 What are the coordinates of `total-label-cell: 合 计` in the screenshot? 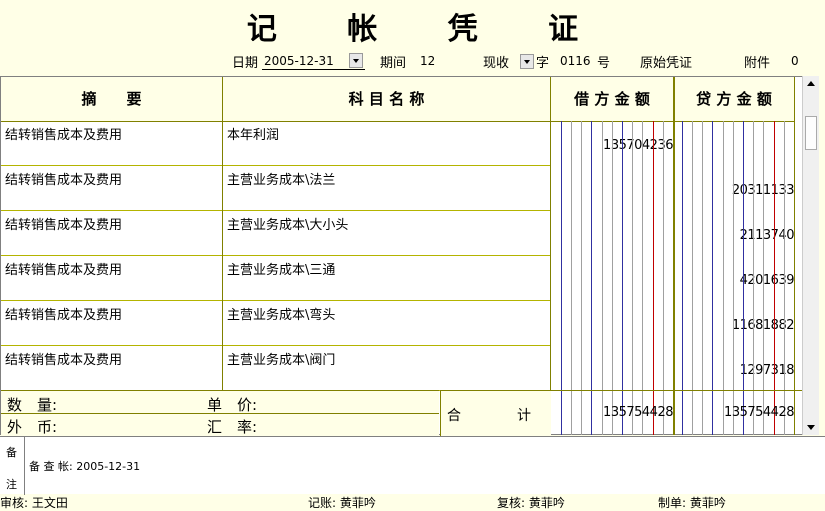 It's located at (495, 413).